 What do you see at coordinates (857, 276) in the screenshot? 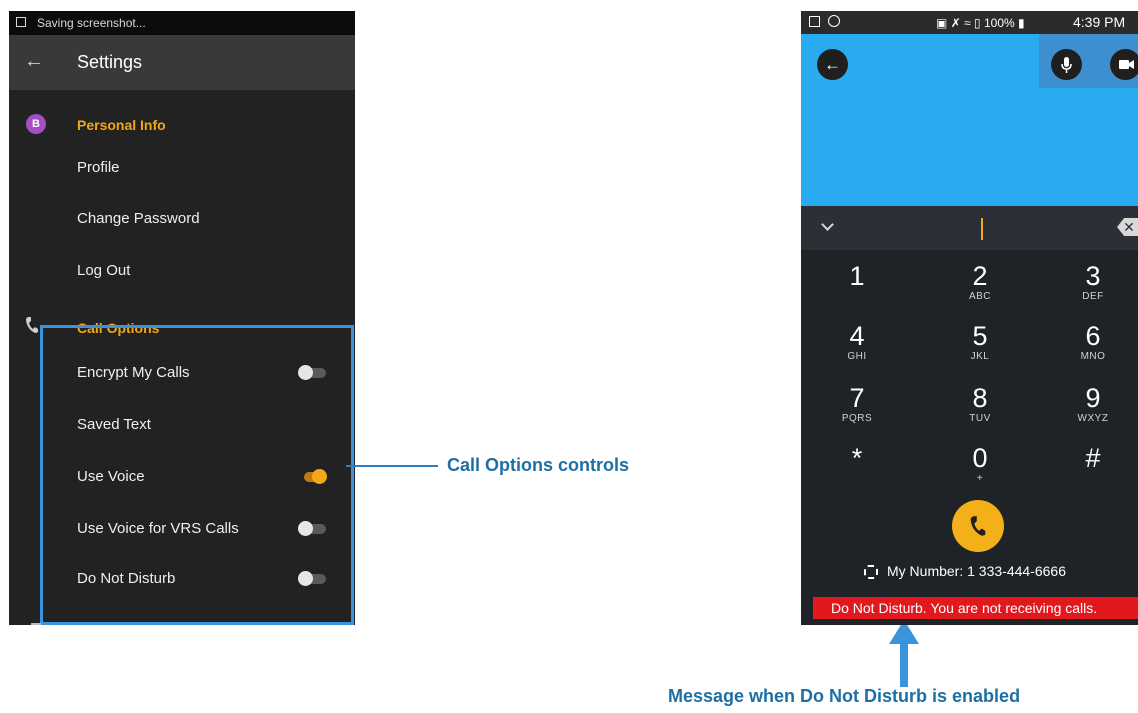
I see `key-1: 1` at bounding box center [857, 276].